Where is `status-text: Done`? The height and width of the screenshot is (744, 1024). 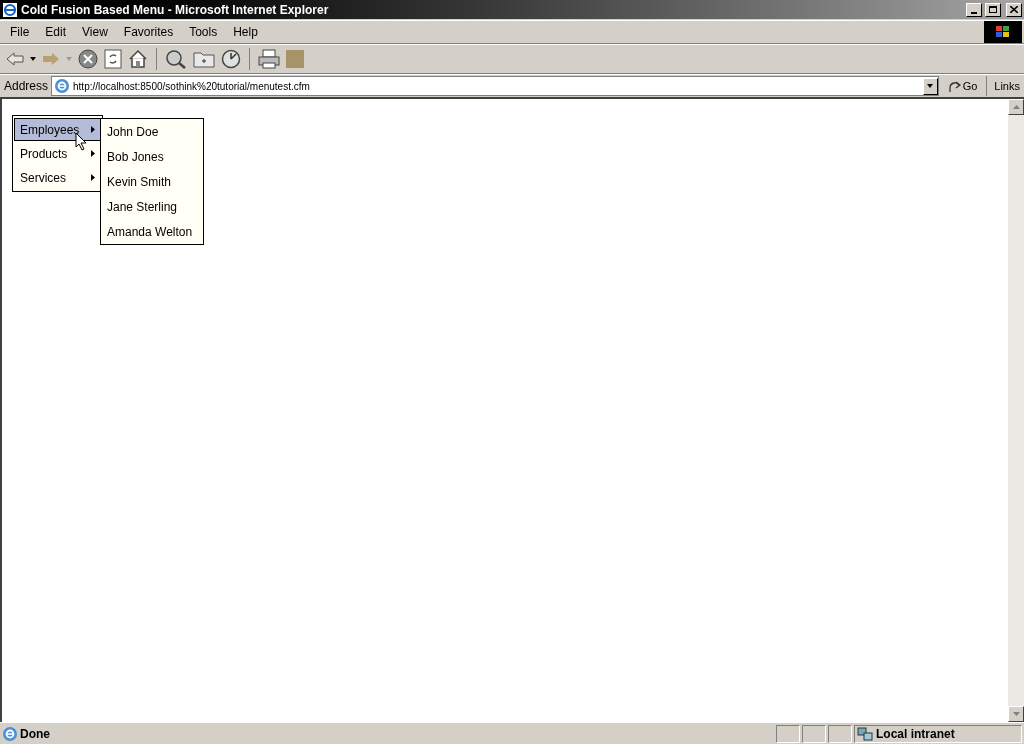 status-text: Done is located at coordinates (35, 734).